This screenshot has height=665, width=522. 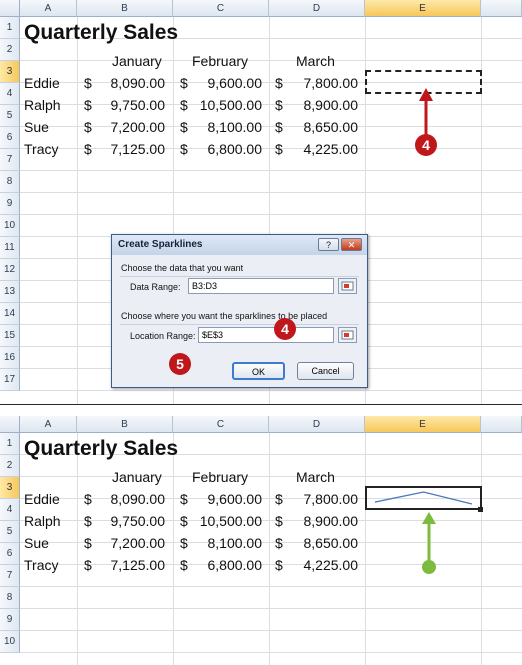 I want to click on callout-badge-4-dialog: 4, so click(x=285, y=329).